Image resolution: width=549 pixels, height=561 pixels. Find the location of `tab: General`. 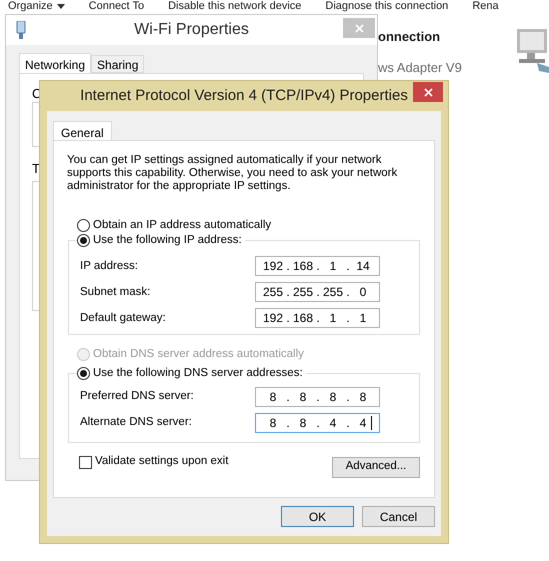

tab: General is located at coordinates (82, 130).